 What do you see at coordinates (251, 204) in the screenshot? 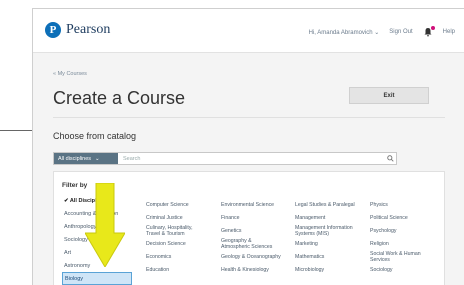
I see `discipline-item: Environmental Science` at bounding box center [251, 204].